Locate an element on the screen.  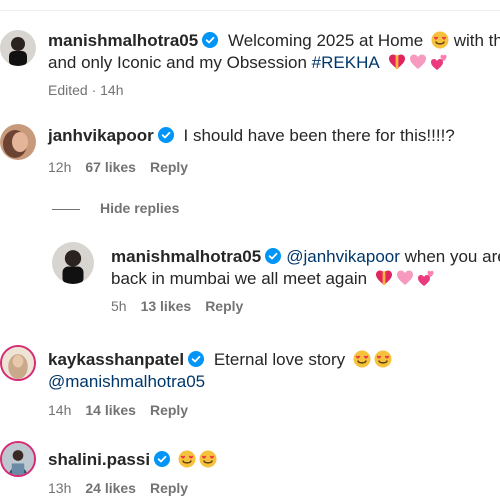
comment-body: Welcoming 2025 at Home is located at coordinates (325, 40).